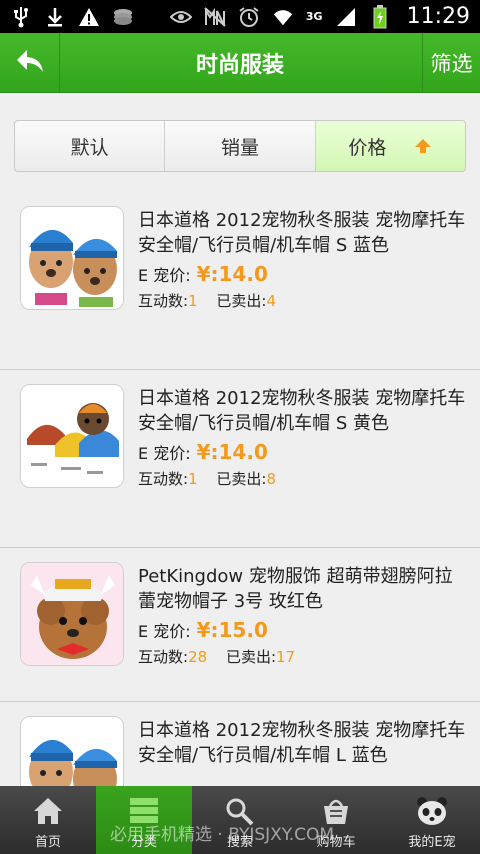 The height and width of the screenshot is (854, 480). I want to click on sort-tabs: 默认 销量 价格, so click(240, 146).